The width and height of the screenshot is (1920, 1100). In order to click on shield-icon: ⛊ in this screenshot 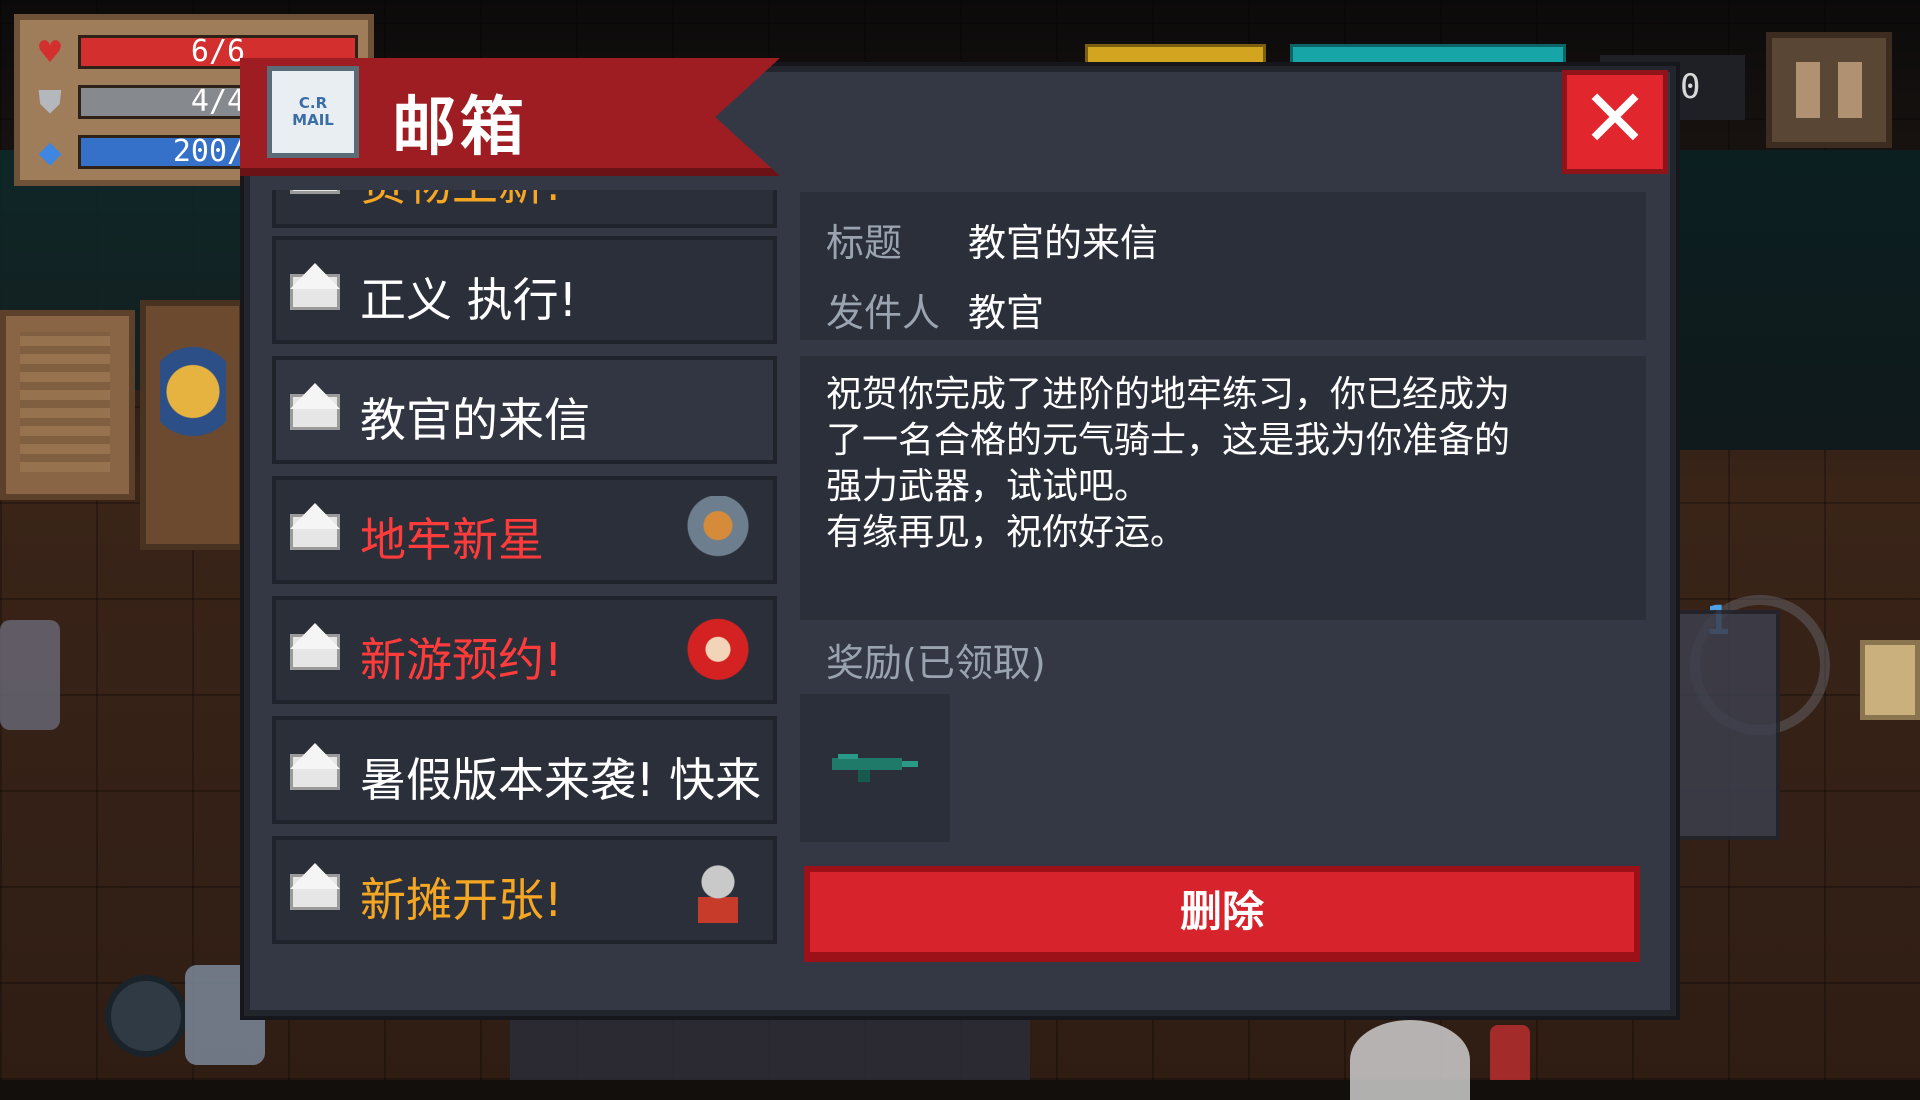, I will do `click(50, 102)`.